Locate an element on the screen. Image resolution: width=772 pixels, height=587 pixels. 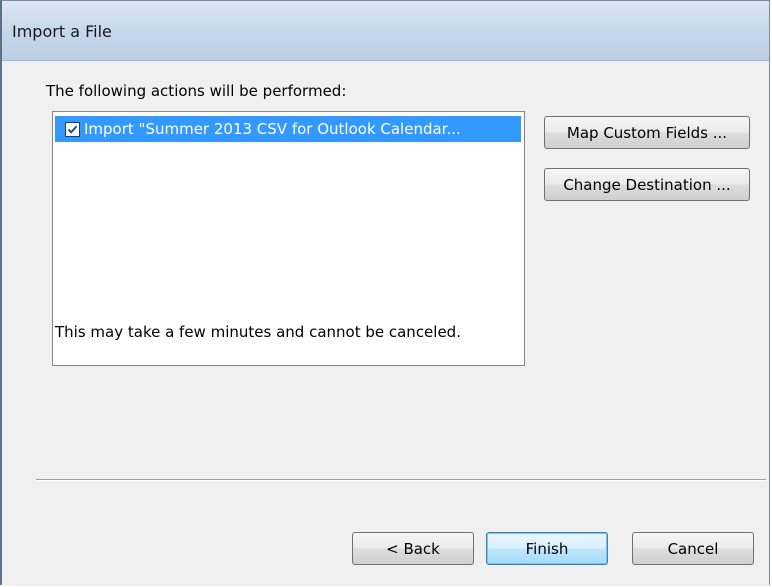
checkmark-icon is located at coordinates (72, 129).